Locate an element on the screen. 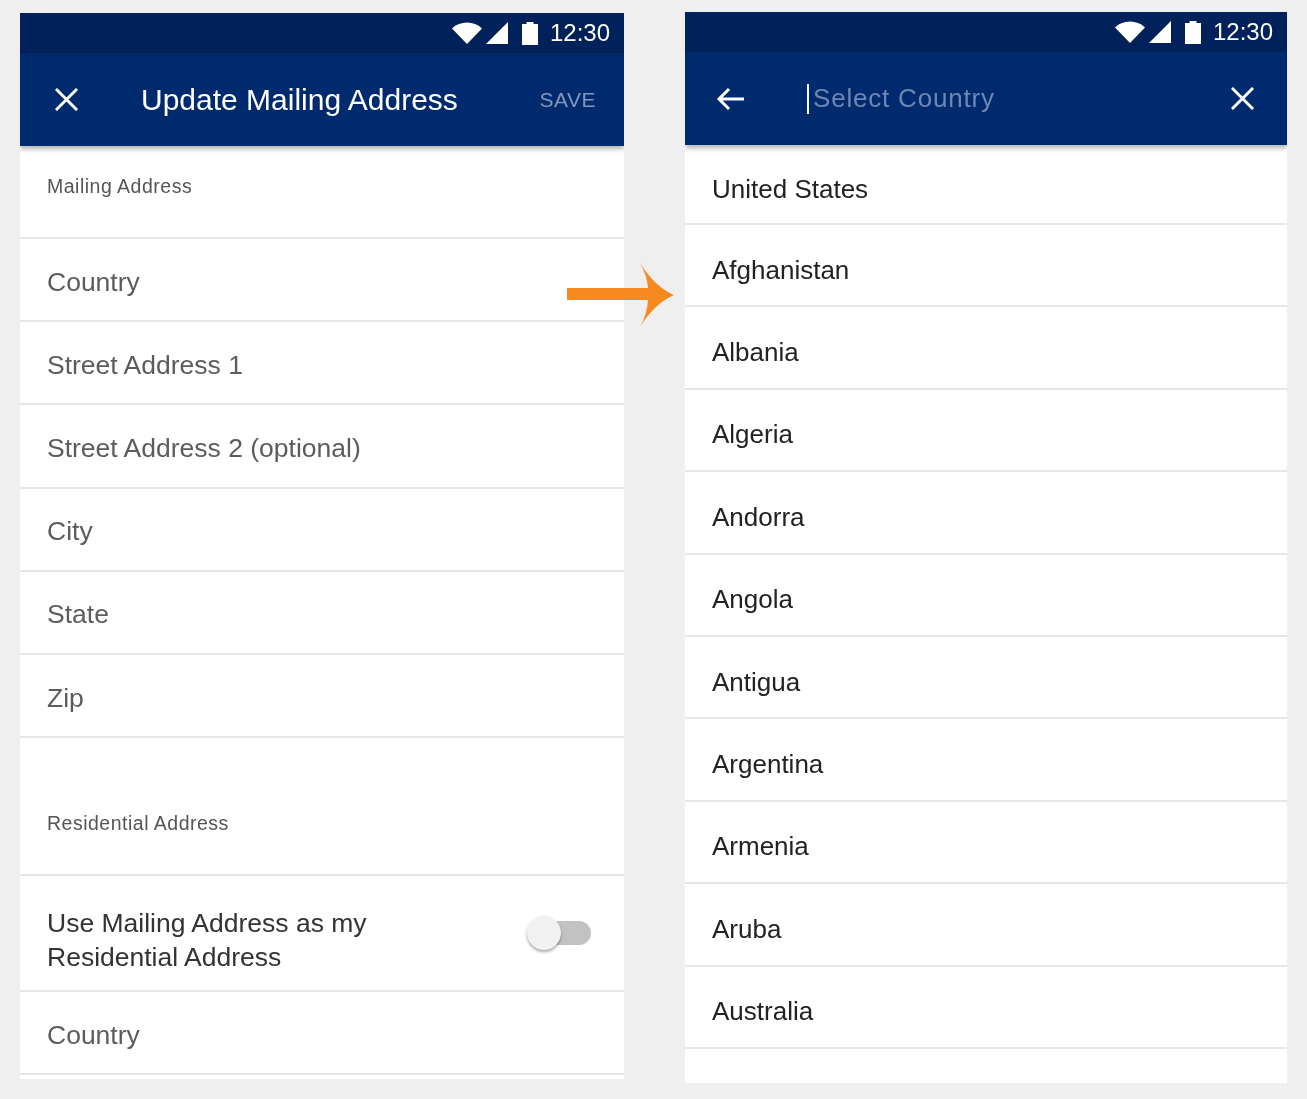 This screenshot has height=1099, width=1307. country-list-item: United States is located at coordinates (986, 185).